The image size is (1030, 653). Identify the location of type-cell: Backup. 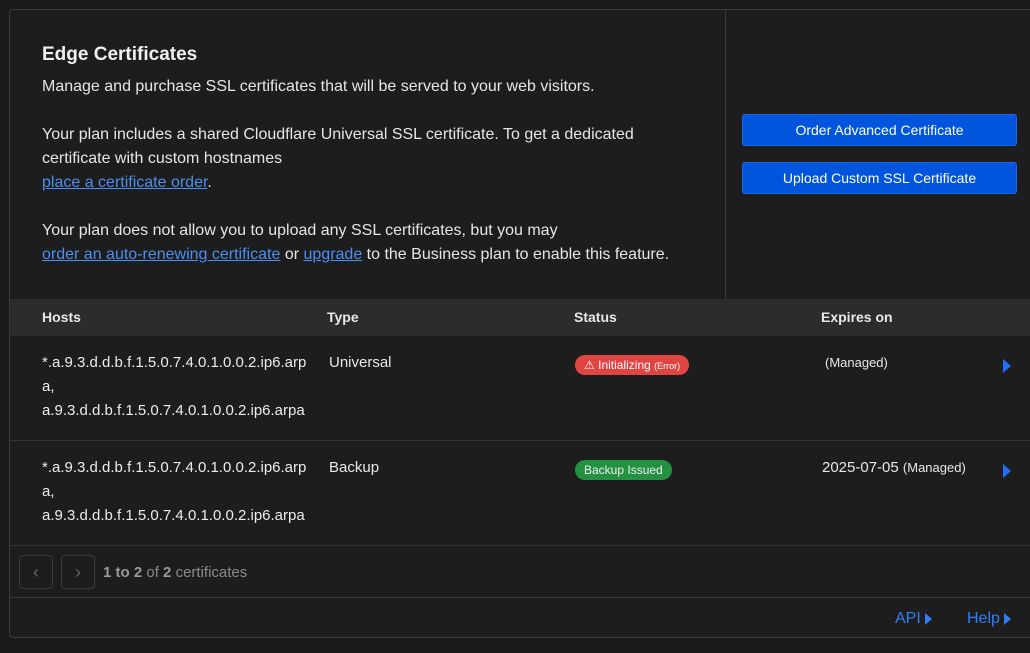
(354, 467).